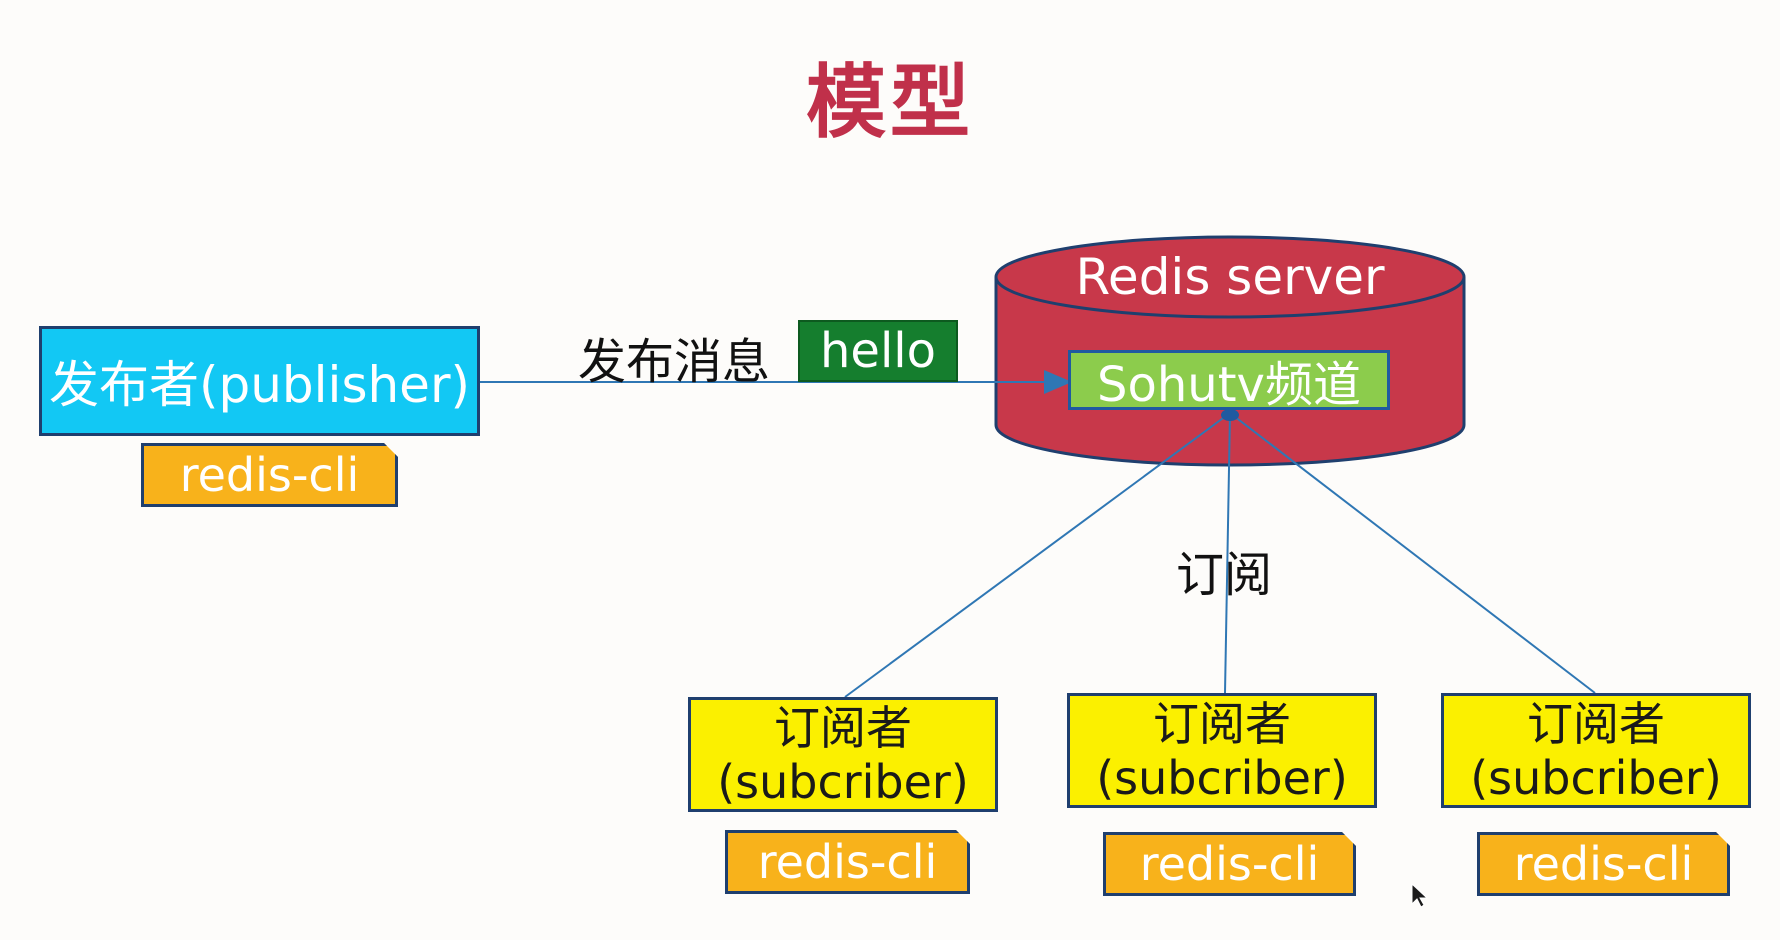 This screenshot has width=1780, height=940. Describe the element at coordinates (1230, 277) in the screenshot. I see `redis-server-label: Redis server` at that location.